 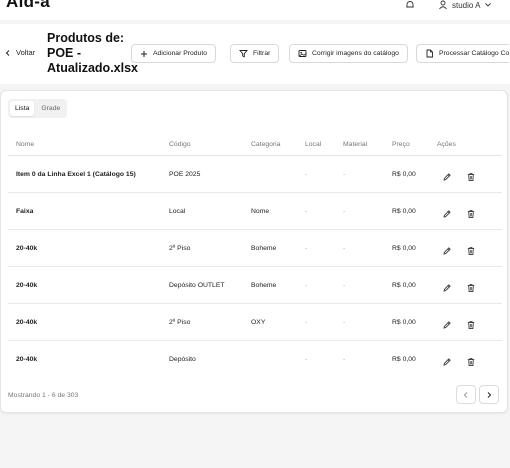 What do you see at coordinates (182, 359) in the screenshot?
I see `cell-codigo: Depósito` at bounding box center [182, 359].